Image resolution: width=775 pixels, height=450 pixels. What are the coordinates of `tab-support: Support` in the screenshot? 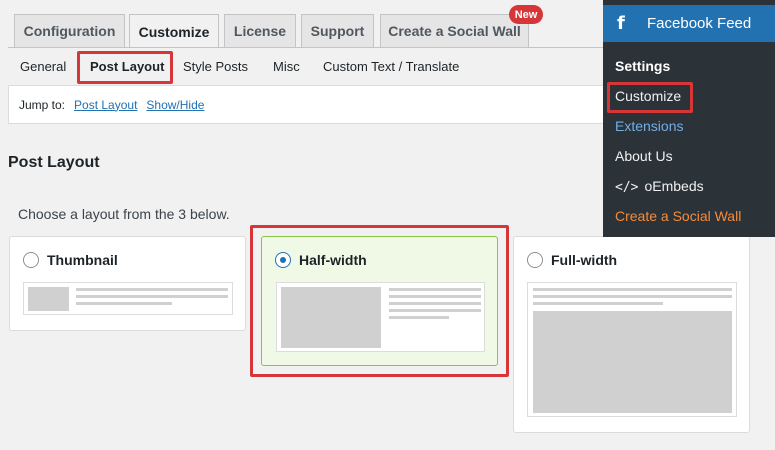 It's located at (337, 30).